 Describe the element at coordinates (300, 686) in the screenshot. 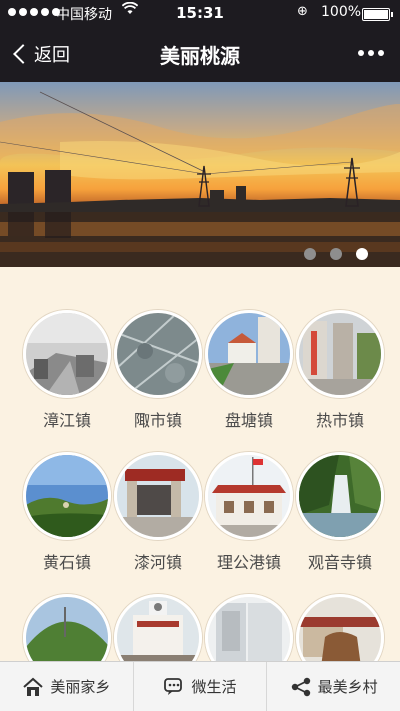

I see `share-icon` at that location.